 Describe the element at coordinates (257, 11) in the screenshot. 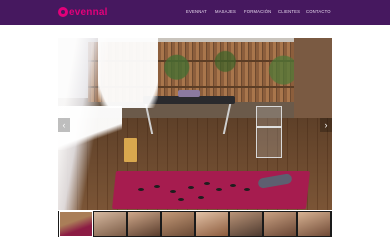

I see `nav-item-formacion: FORMACIÓN` at that location.